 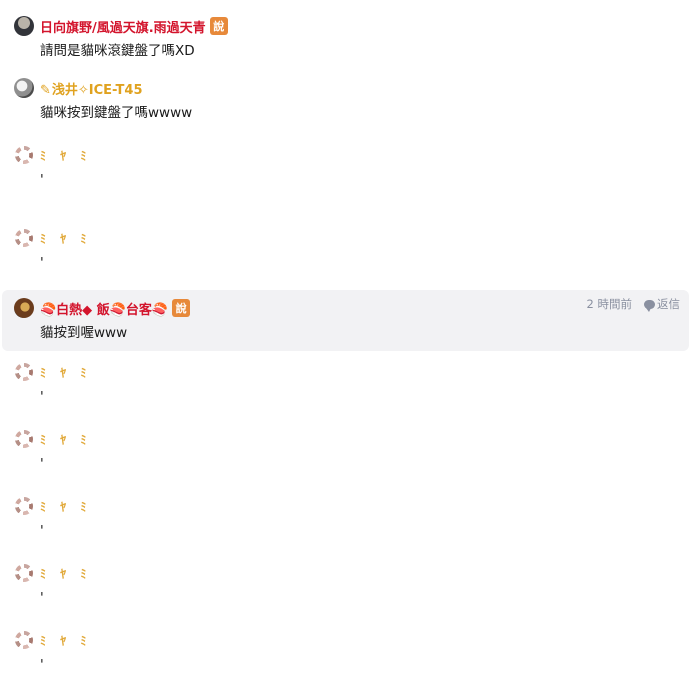 I want to click on author-name-text: 浅井✧ICE-T45, so click(x=97, y=90).